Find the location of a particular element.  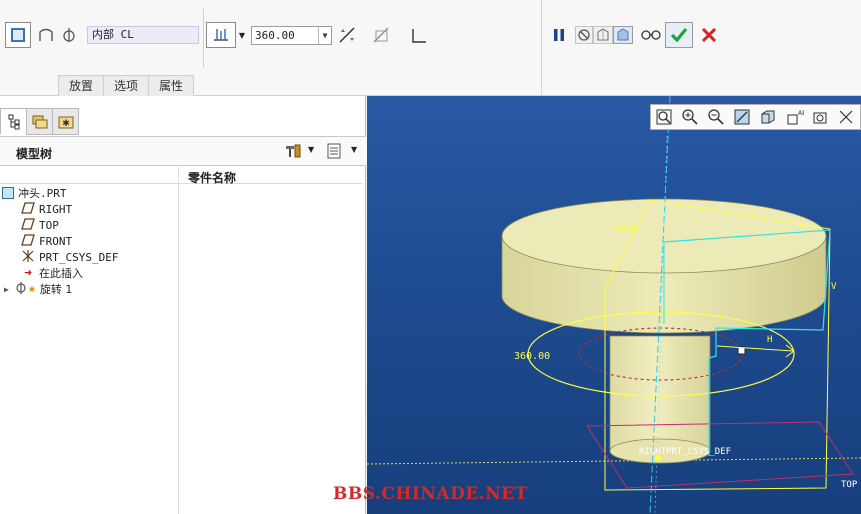

datum-display-button is located at coordinates (846, 117).